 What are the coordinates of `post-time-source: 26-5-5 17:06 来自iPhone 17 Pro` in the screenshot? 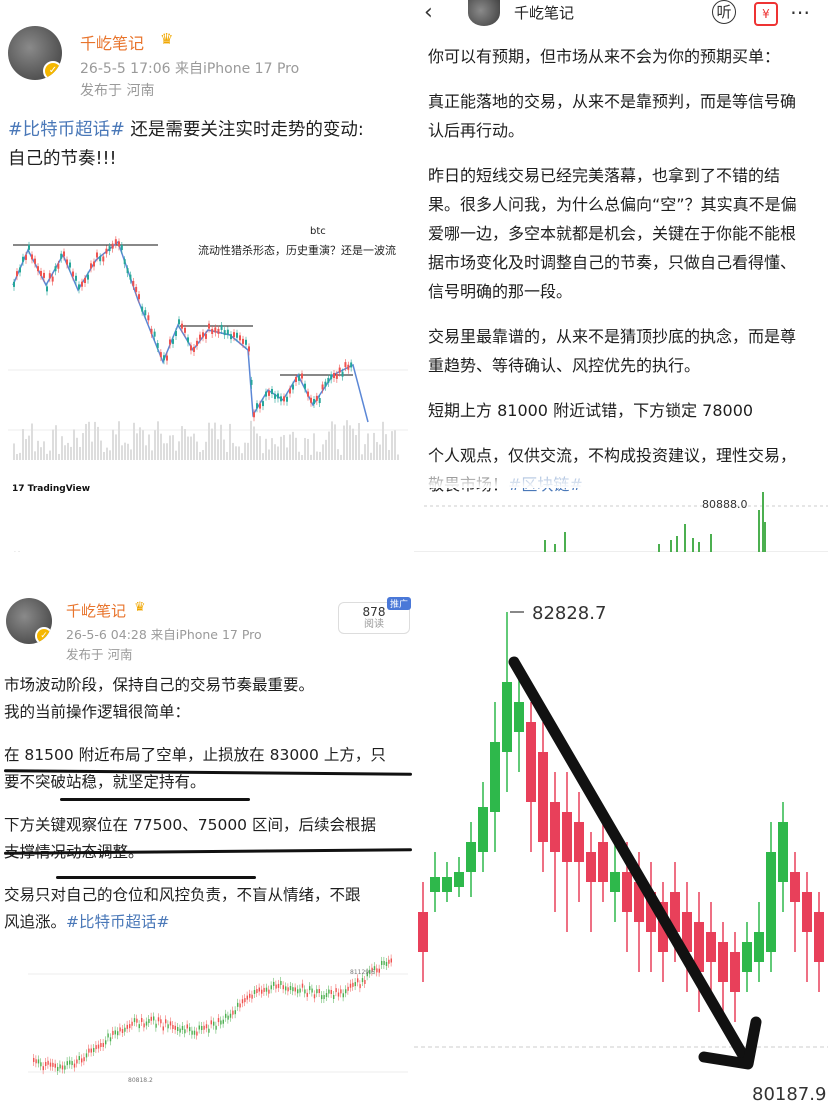 It's located at (190, 69).